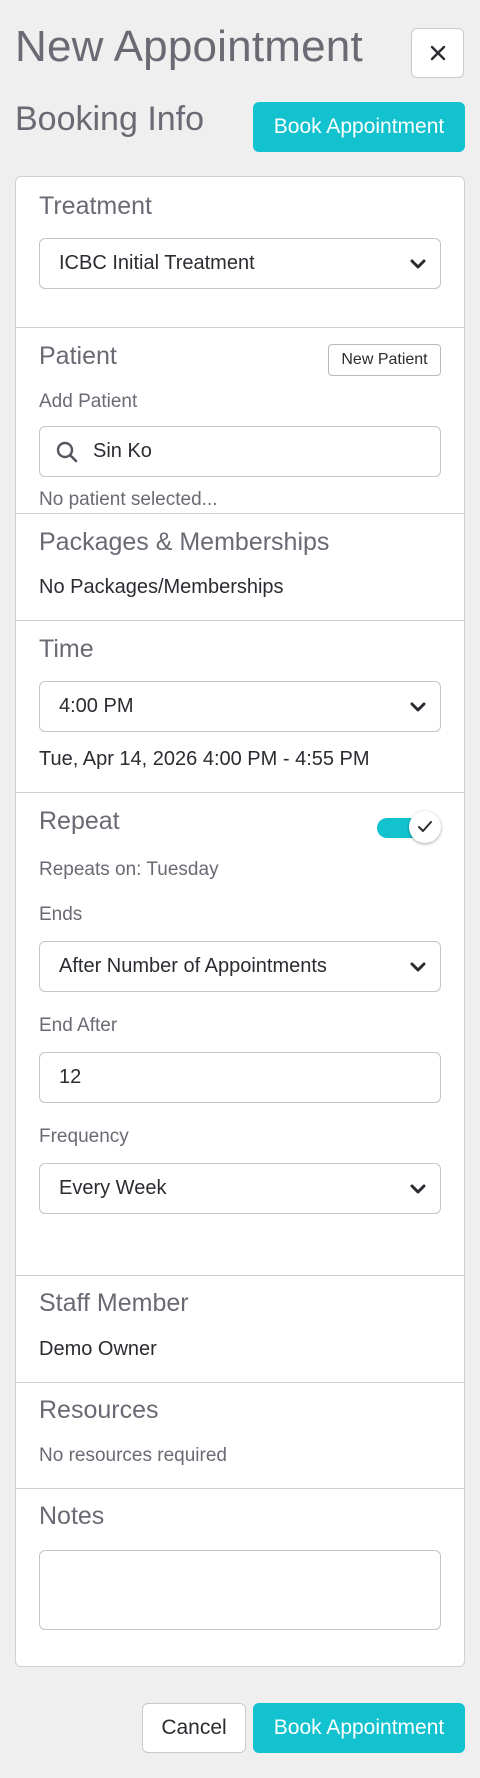 The image size is (480, 1778). What do you see at coordinates (66, 649) in the screenshot?
I see `time-title: Time` at bounding box center [66, 649].